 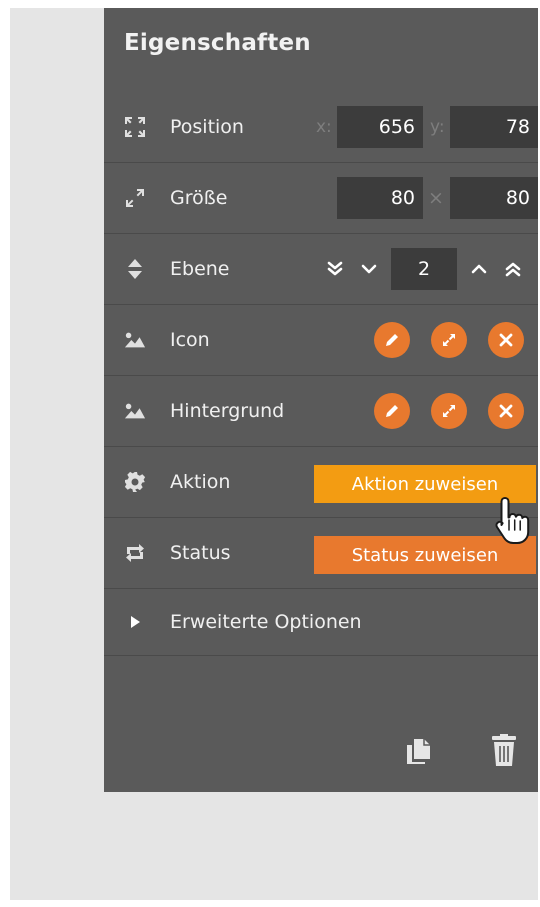 I want to click on icon-row: Icon, so click(x=321, y=340).